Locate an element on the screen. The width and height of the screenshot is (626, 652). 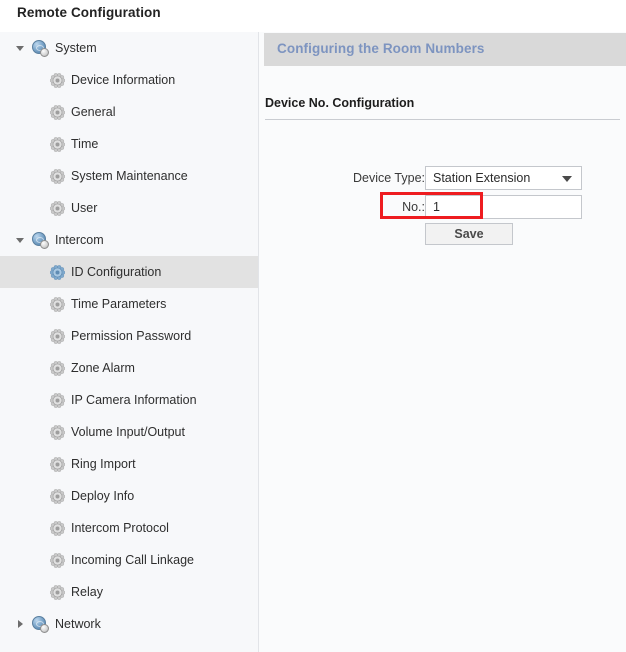
section-banner: Configuring the Room Numbers is located at coordinates (445, 49).